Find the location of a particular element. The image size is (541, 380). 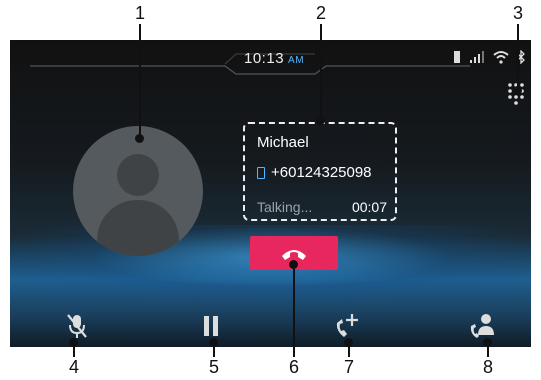

caller-number-row: +60124325098 is located at coordinates (314, 172).